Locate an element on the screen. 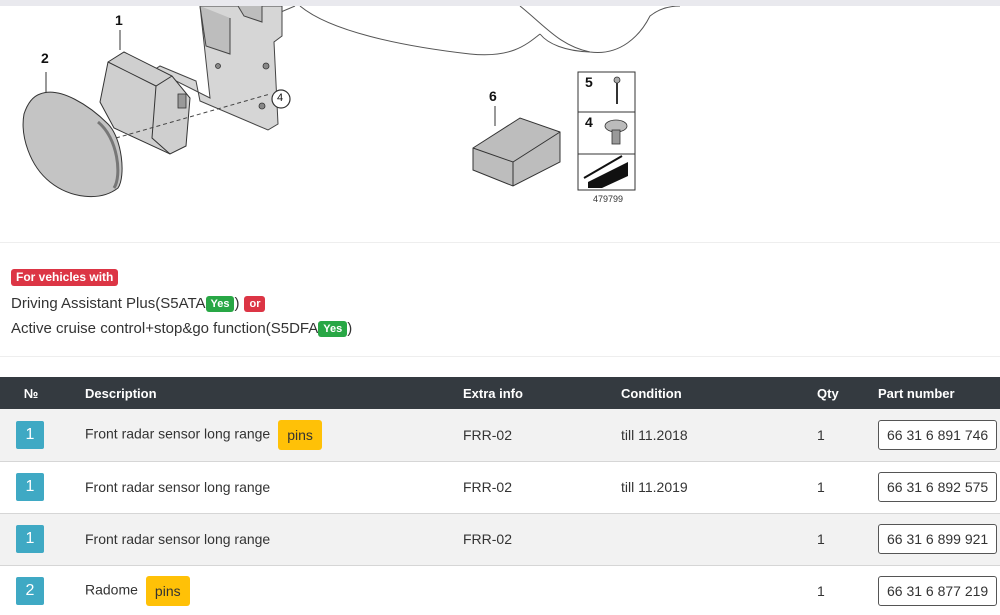 The height and width of the screenshot is (615, 1000). callout-4: 4 is located at coordinates (589, 122).